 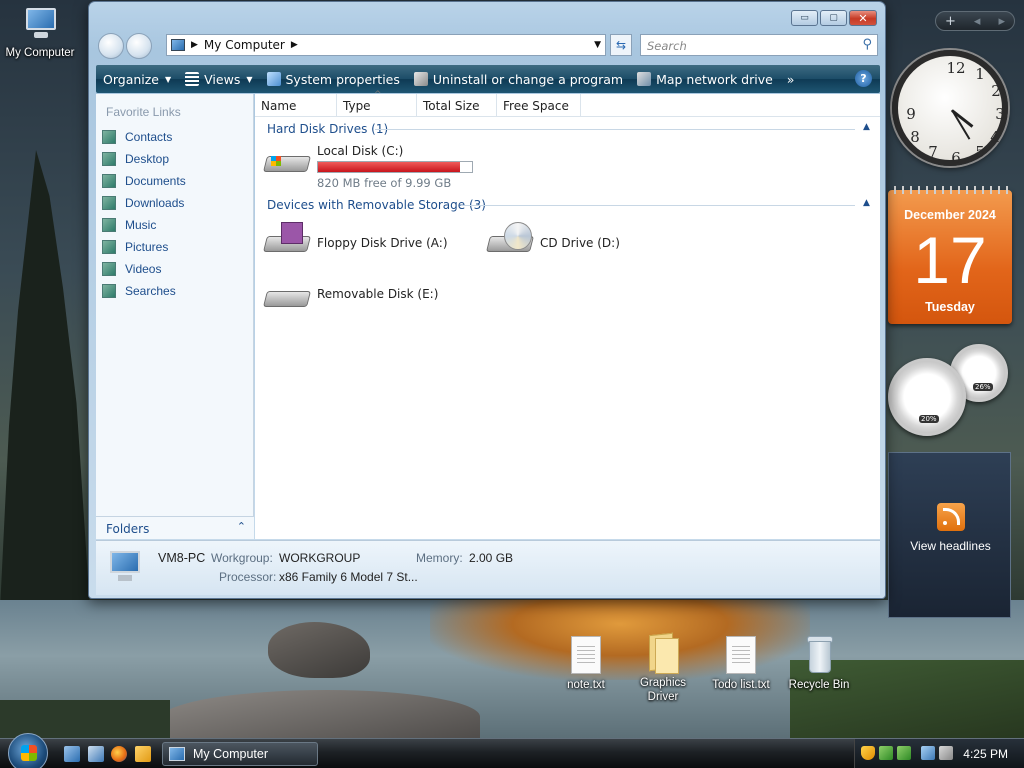 I want to click on clock-gadget: 12 1 2 3 4 5 6 7 8 9, so click(x=950, y=110).